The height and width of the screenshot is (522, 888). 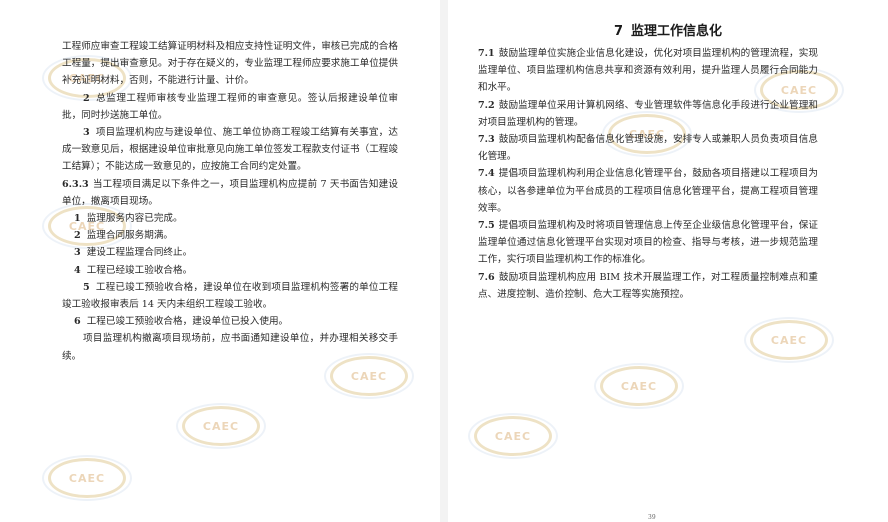 I want to click on page-number: 39, so click(x=652, y=517).